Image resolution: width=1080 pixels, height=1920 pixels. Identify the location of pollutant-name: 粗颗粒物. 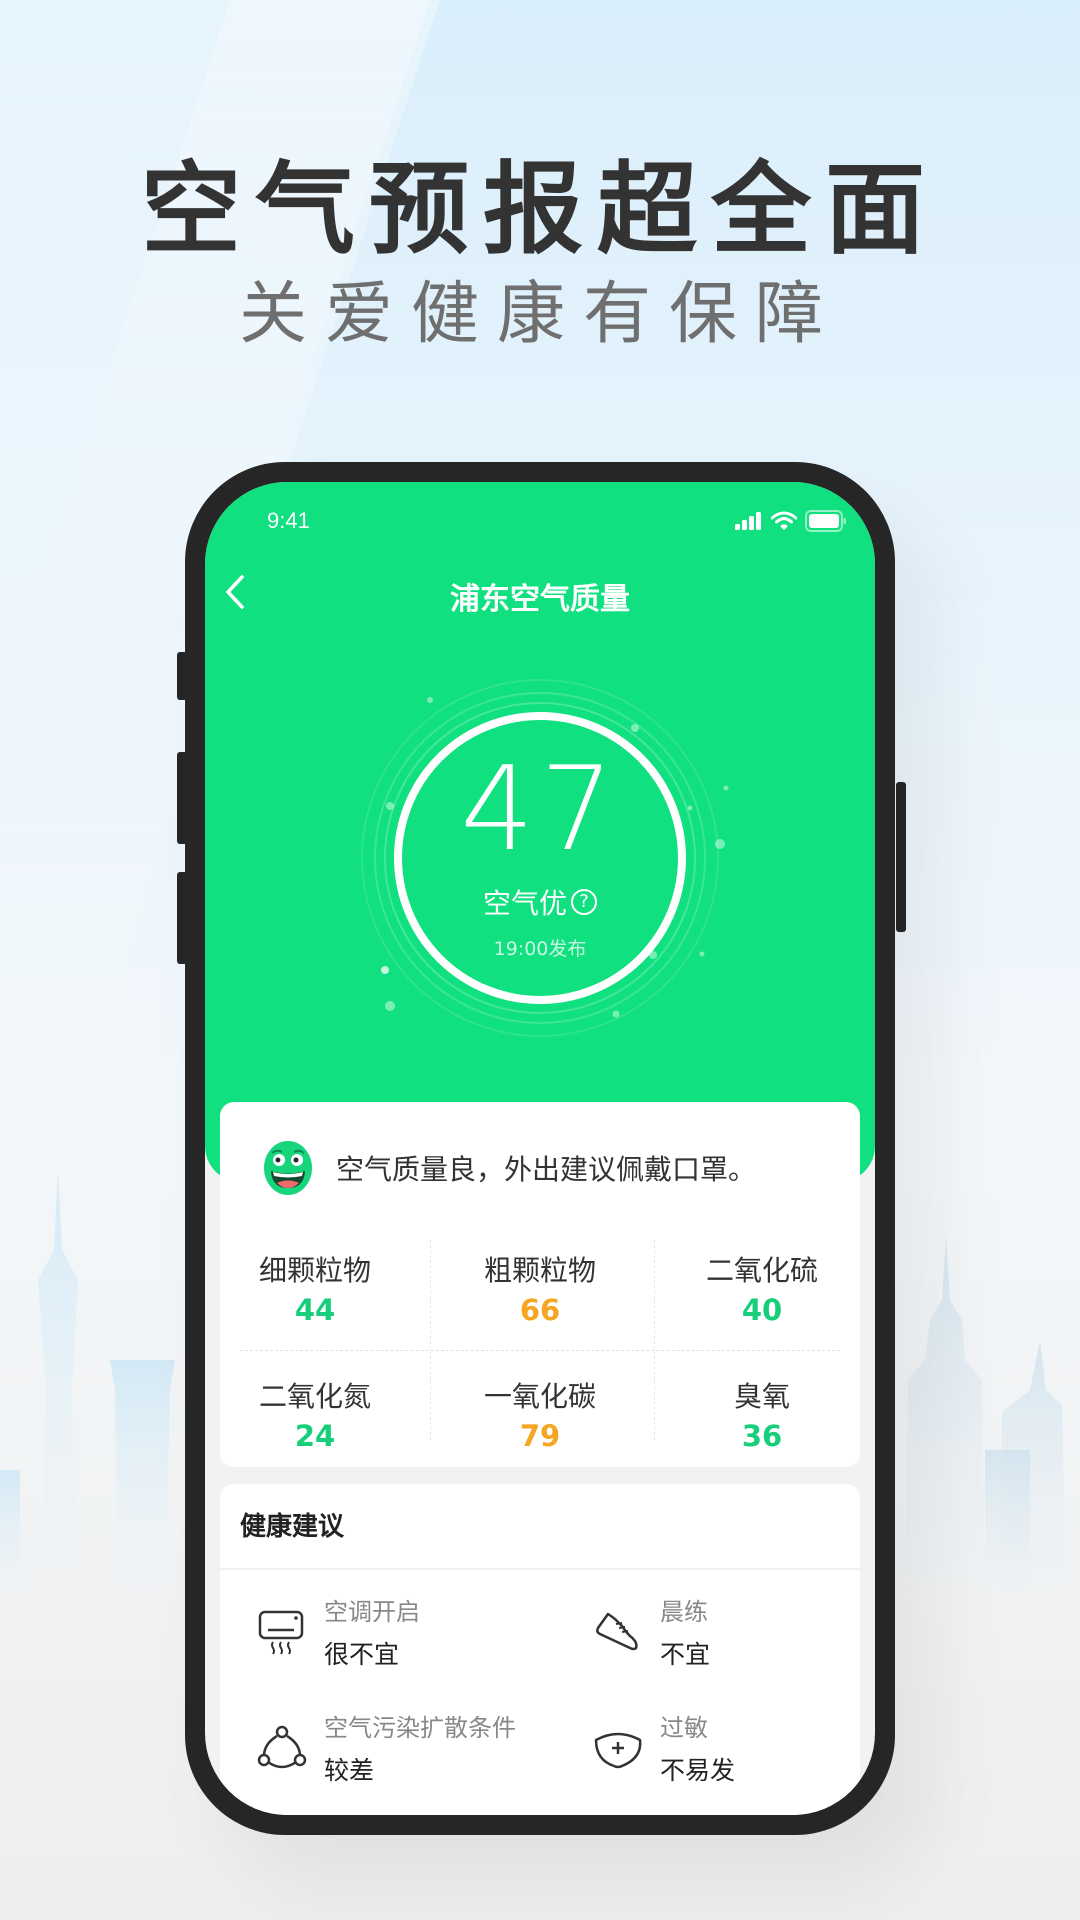
(539, 1270).